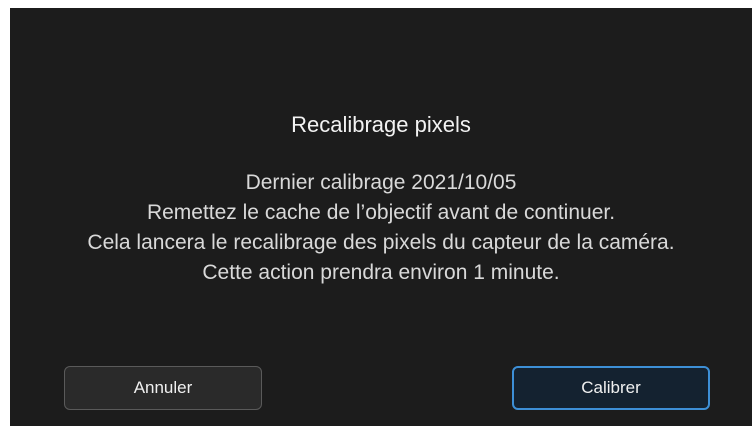 The image size is (752, 426). I want to click on cancel-button-label: Annuler, so click(163, 387).